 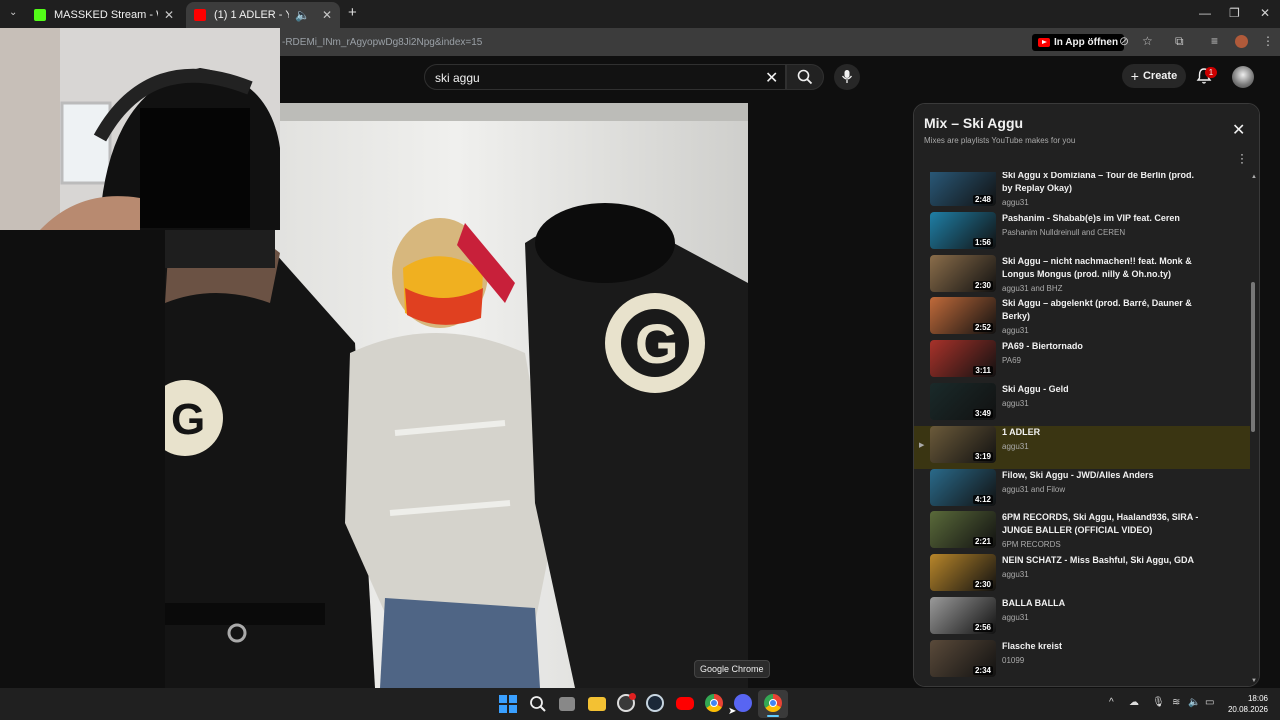 I want to click on browser-tab-kick: MASSKED Stream - Watch Live ✕, so click(x=104, y=15).